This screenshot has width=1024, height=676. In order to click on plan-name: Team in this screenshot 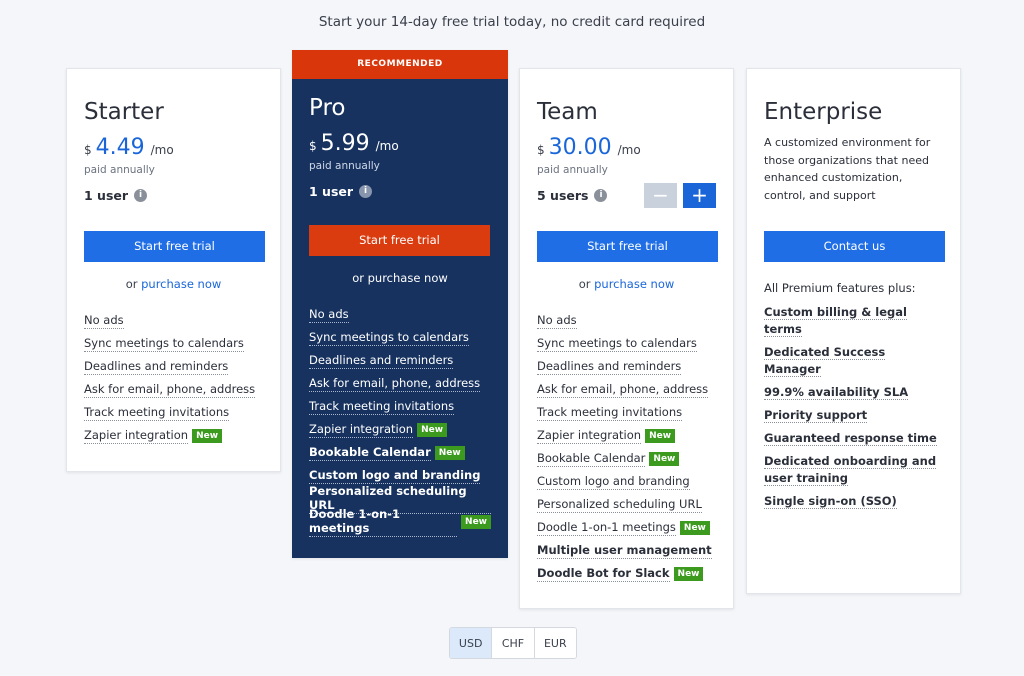, I will do `click(567, 112)`.